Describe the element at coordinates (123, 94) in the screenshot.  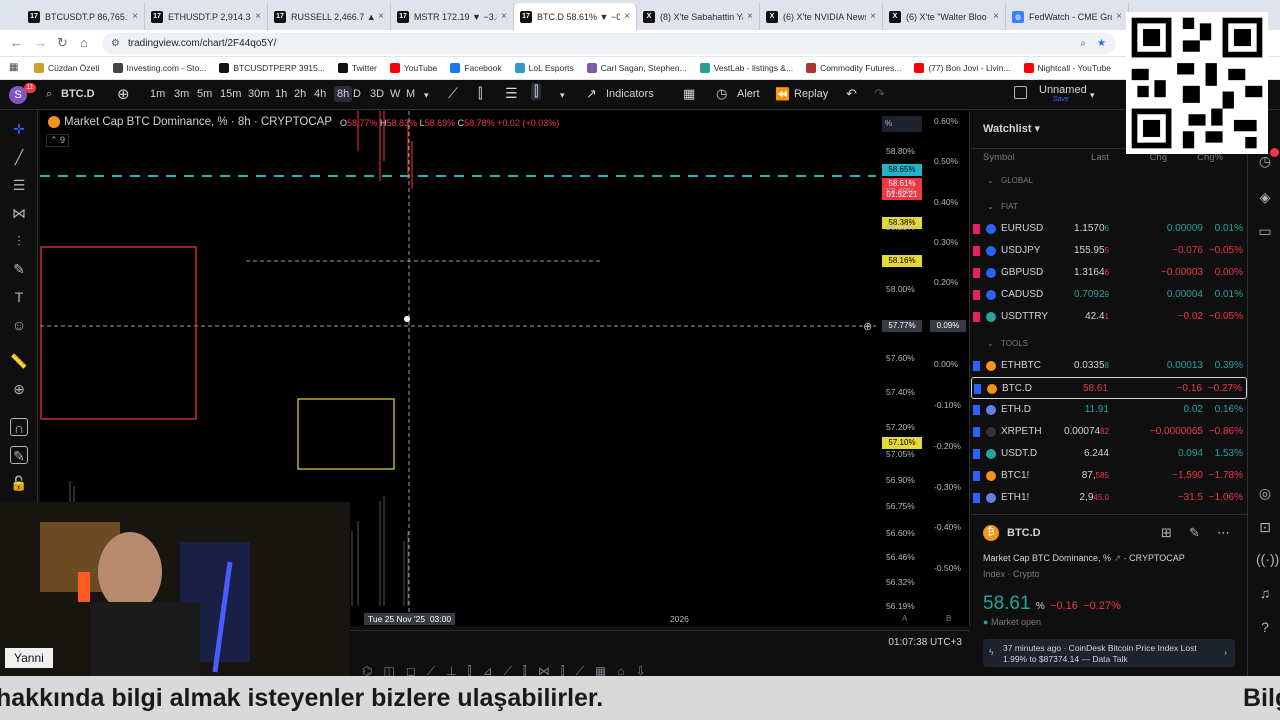
I see `compare-add-icon: ⊕` at that location.